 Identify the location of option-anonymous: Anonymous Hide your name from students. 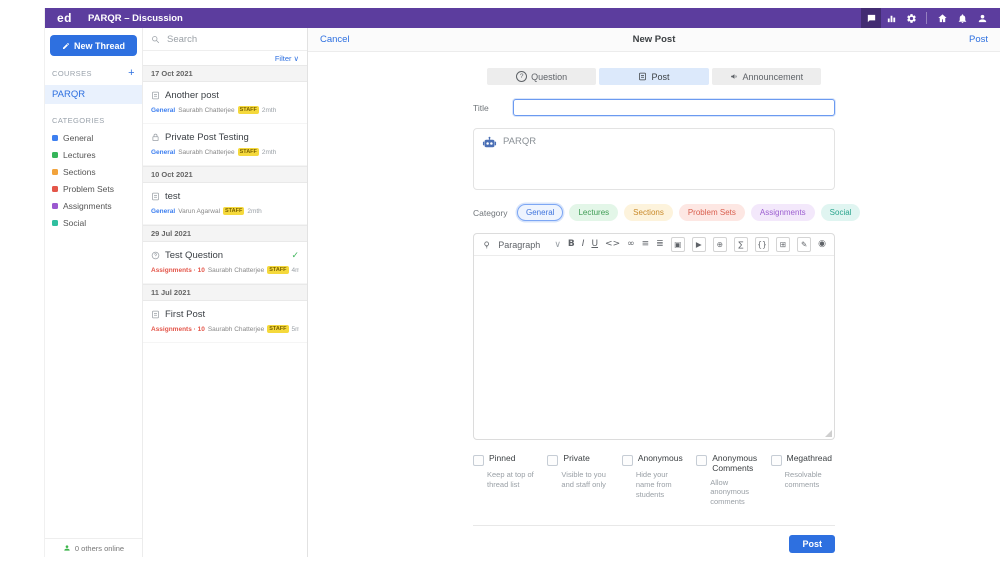
(653, 480).